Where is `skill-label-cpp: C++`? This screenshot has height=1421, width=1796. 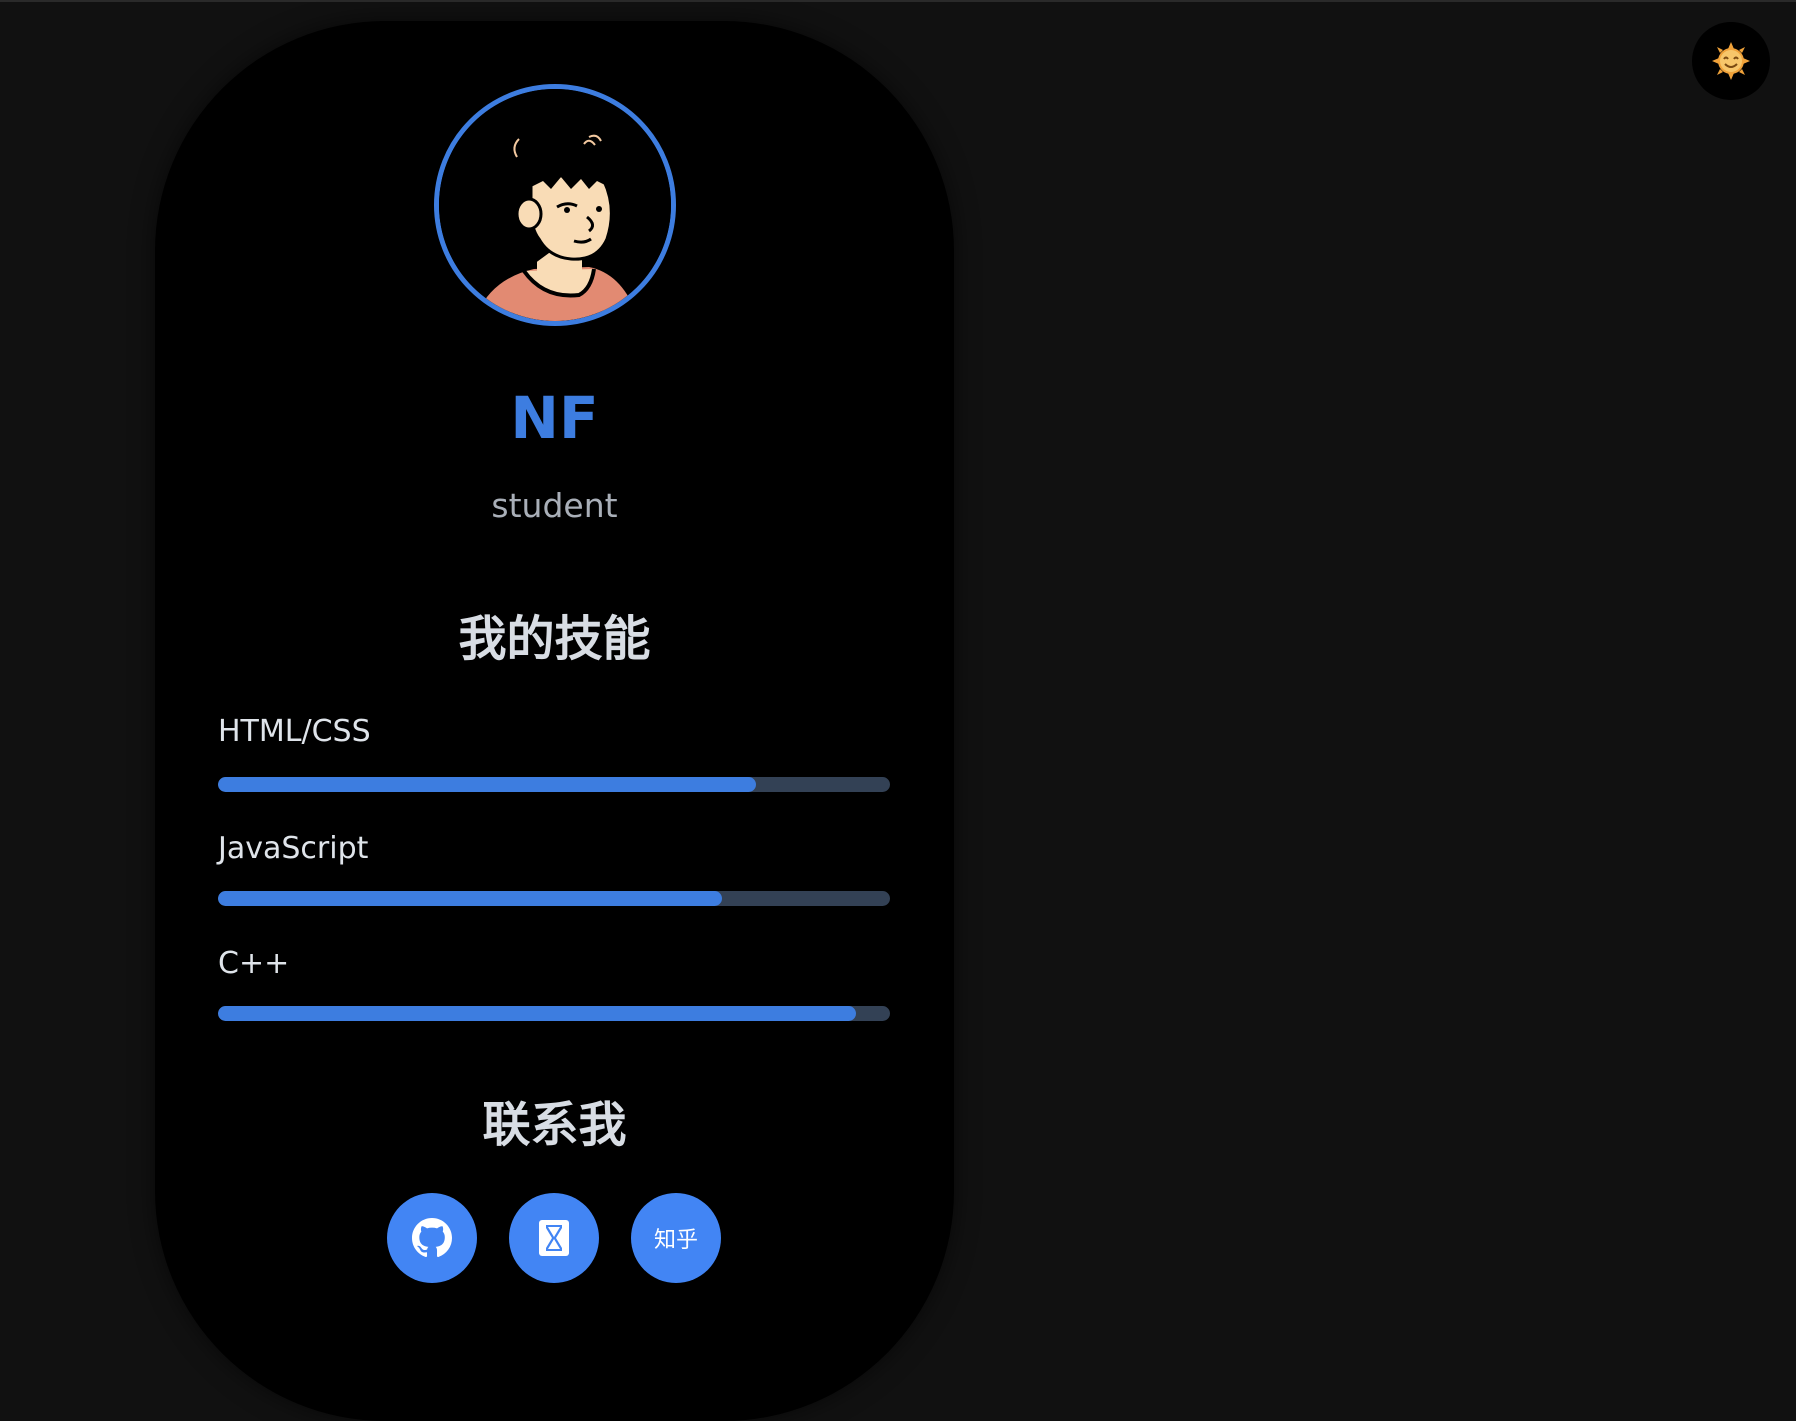 skill-label-cpp: C++ is located at coordinates (254, 963).